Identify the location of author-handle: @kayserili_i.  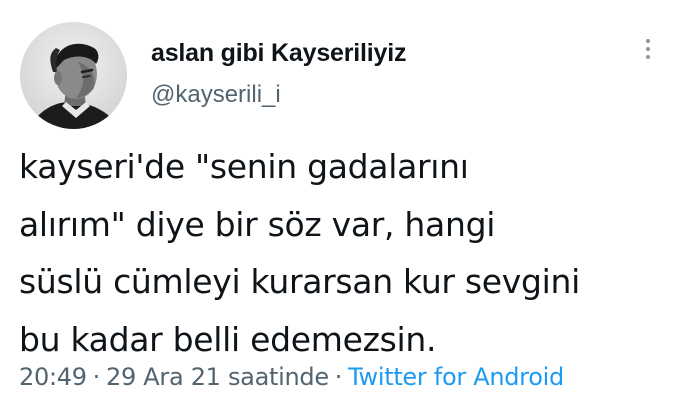
(216, 95).